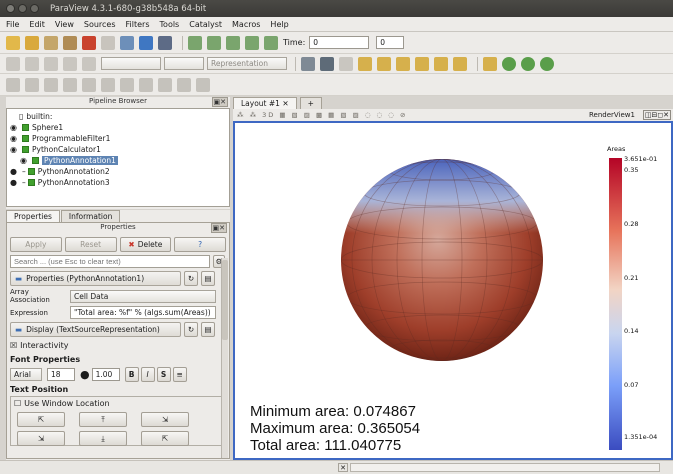 Image resolution: width=673 pixels, height=474 pixels. I want to click on interaction-mode-icon, so click(346, 63).